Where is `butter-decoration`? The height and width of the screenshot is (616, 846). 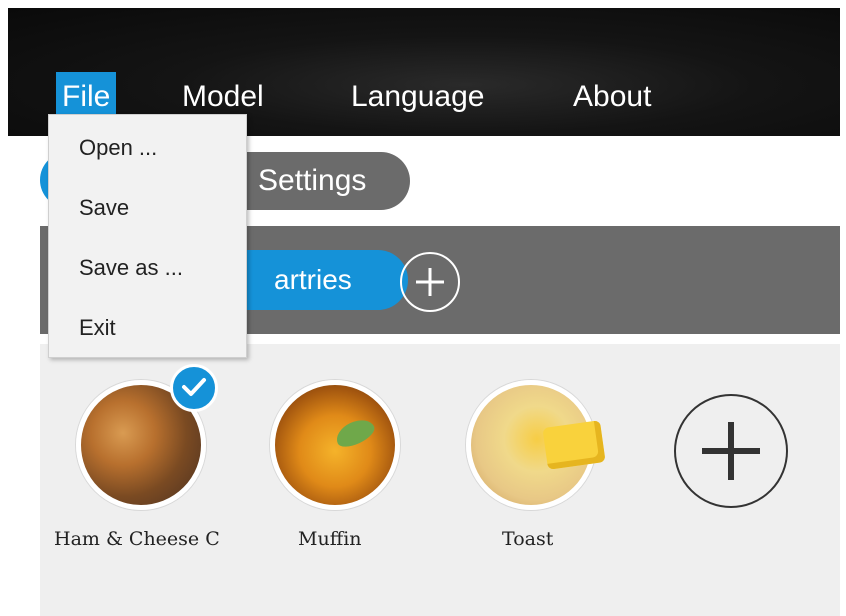 butter-decoration is located at coordinates (574, 445).